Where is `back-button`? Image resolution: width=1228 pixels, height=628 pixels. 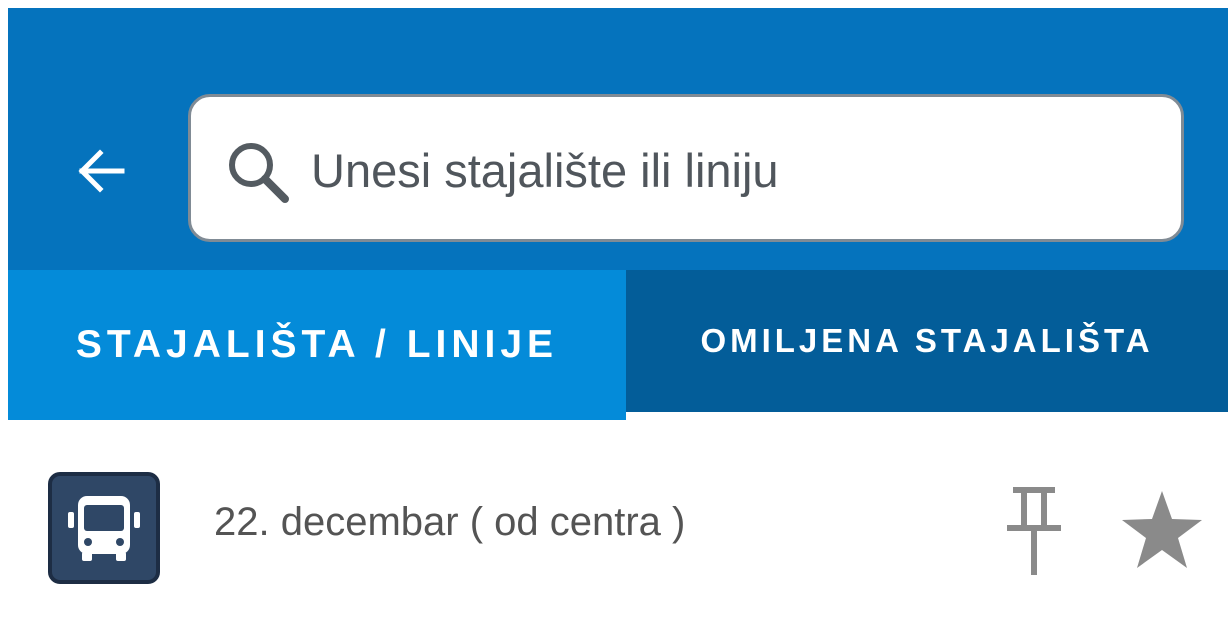 back-button is located at coordinates (101, 171).